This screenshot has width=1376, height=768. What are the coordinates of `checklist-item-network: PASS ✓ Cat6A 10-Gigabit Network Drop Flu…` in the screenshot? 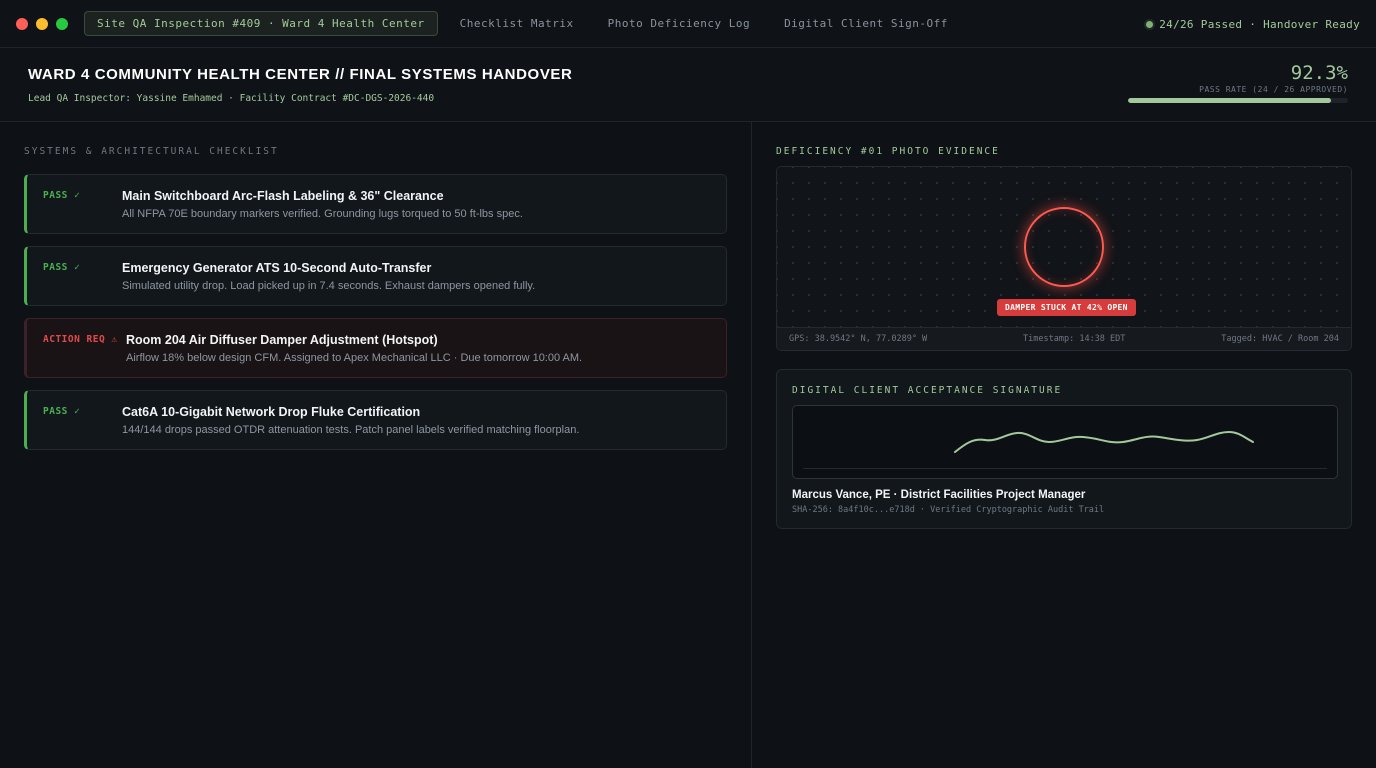 It's located at (375, 420).